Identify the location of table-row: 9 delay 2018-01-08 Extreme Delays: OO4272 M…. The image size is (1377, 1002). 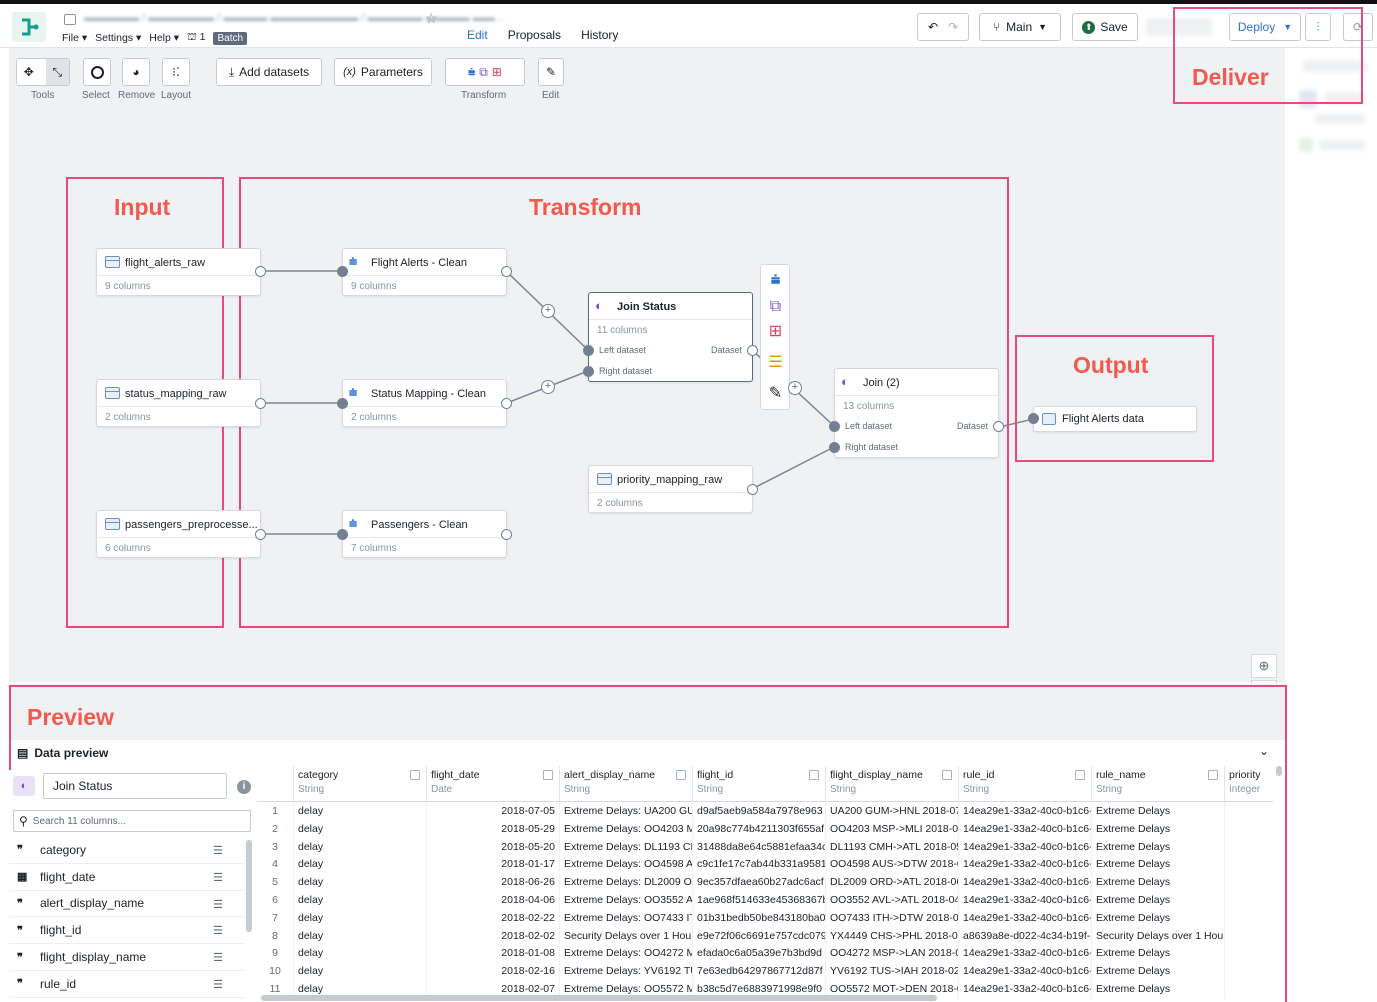
(765, 954).